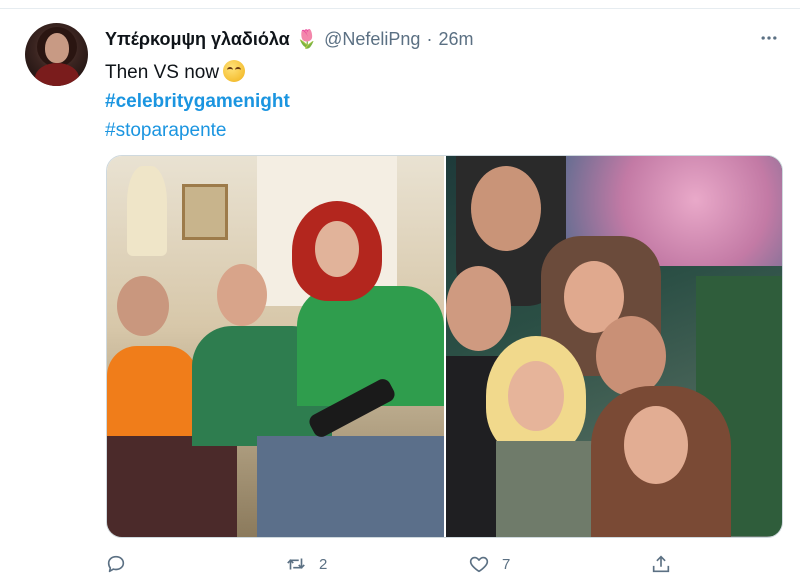  I want to click on like-button: 7, so click(489, 564).